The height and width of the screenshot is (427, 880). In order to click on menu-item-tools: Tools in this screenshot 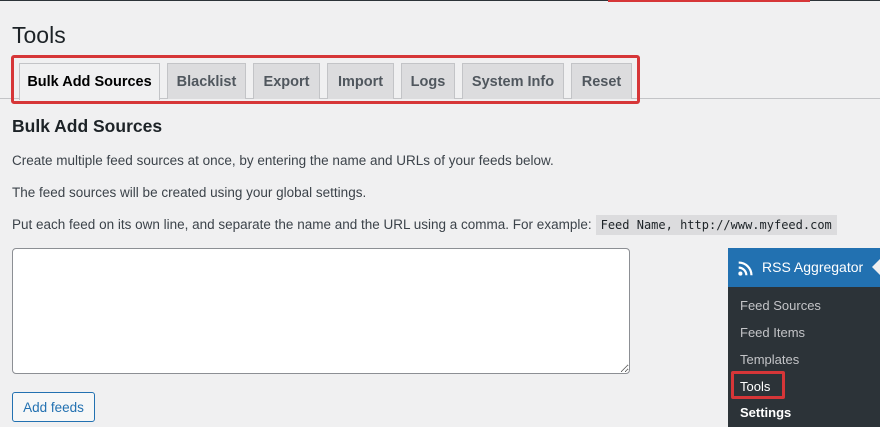, I will do `click(755, 386)`.